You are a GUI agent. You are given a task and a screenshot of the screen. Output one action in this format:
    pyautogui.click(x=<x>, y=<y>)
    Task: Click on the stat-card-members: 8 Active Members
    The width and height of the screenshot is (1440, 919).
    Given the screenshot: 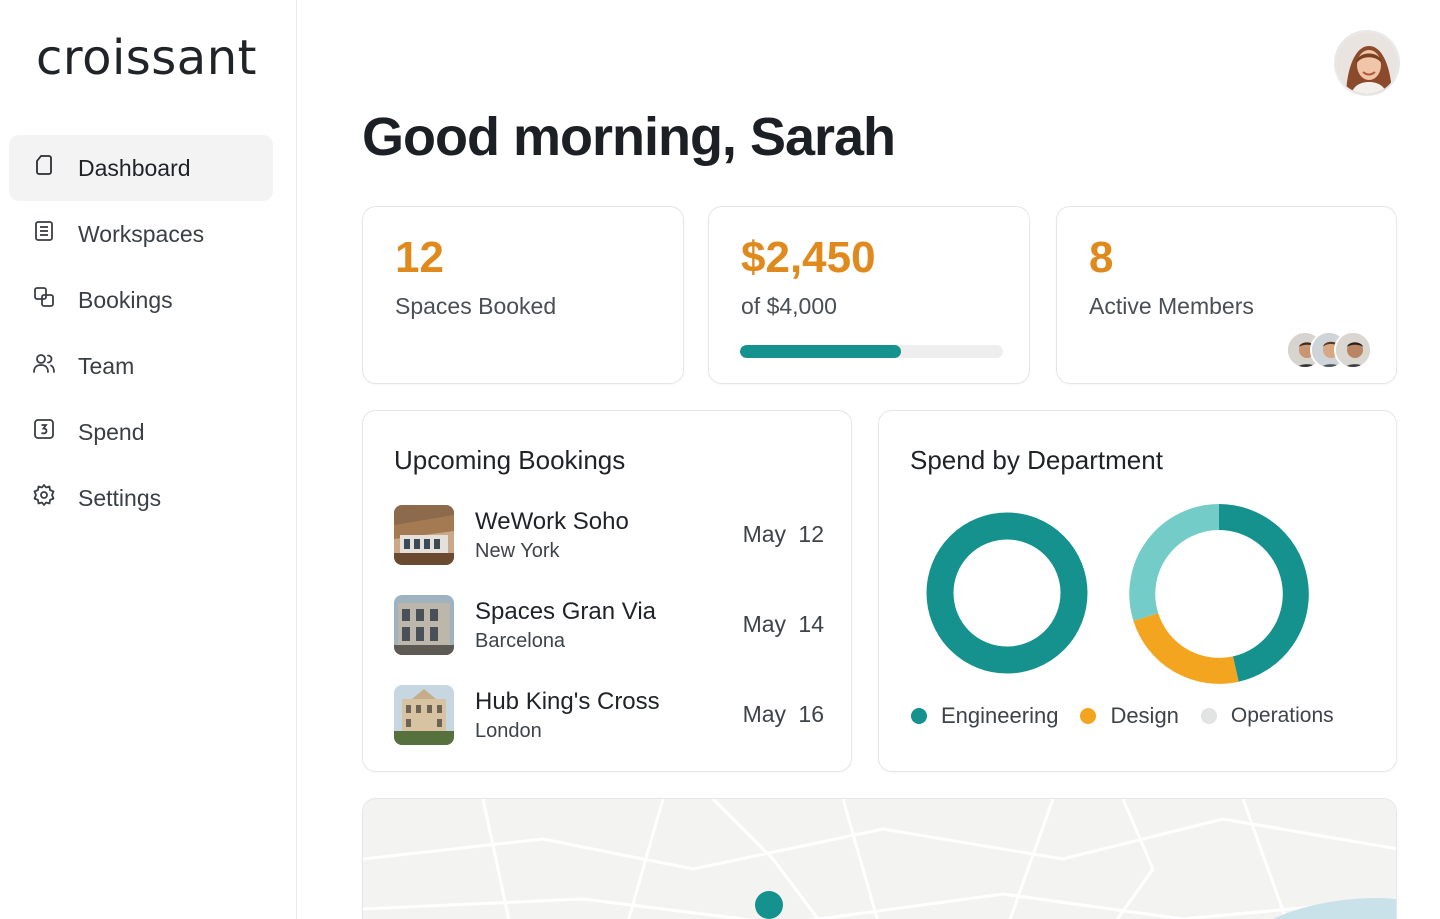 What is the action you would take?
    pyautogui.click(x=1226, y=295)
    